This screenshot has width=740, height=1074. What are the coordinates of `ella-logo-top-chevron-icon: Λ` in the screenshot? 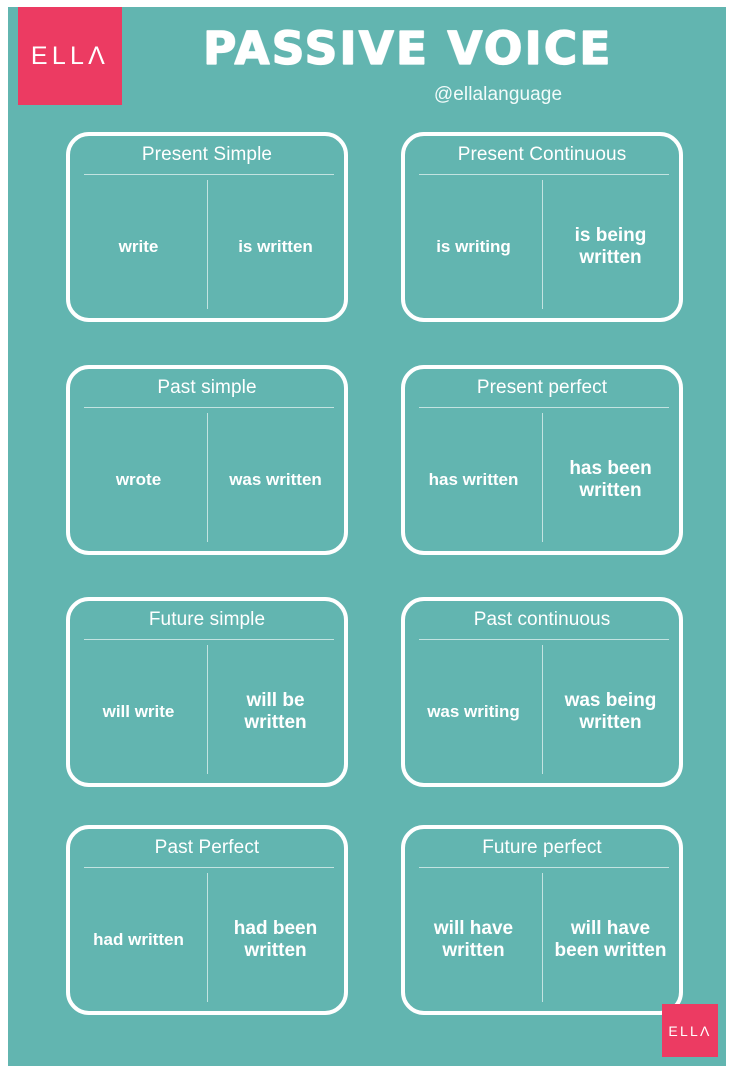 It's located at (99, 55).